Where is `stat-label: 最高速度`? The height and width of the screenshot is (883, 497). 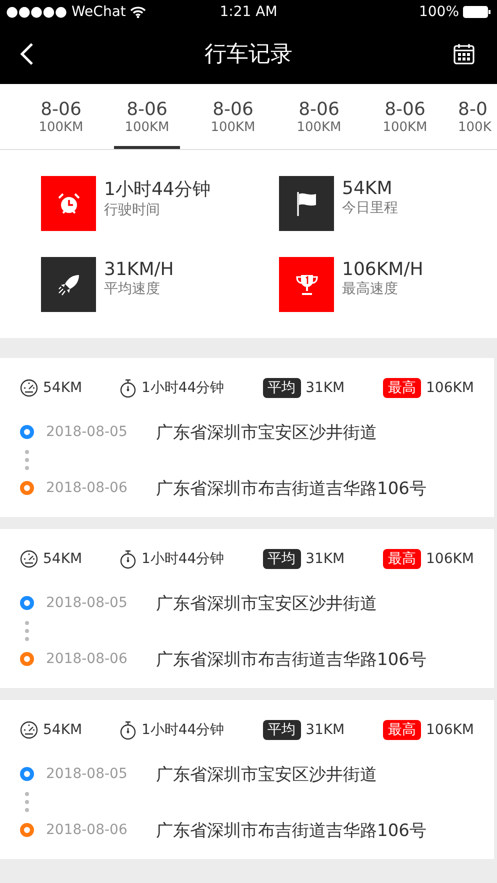 stat-label: 最高速度 is located at coordinates (370, 289).